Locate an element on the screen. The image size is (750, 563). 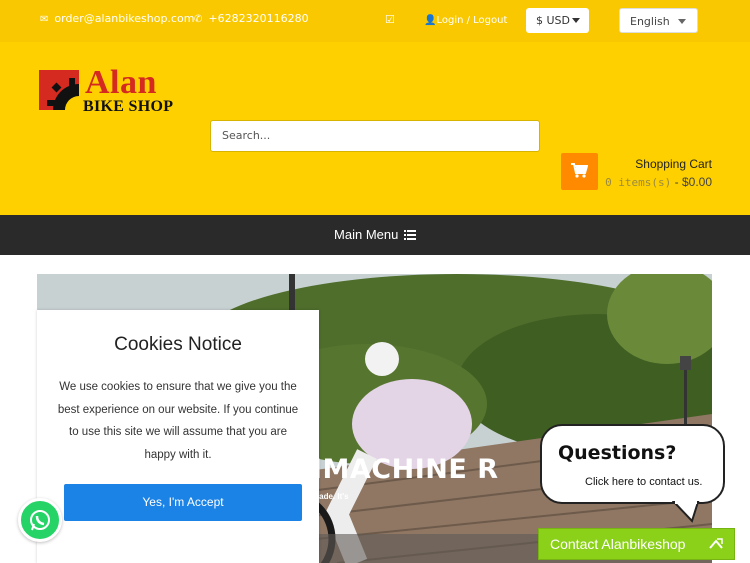
main-menu-bar: Main Menu is located at coordinates (375, 235).